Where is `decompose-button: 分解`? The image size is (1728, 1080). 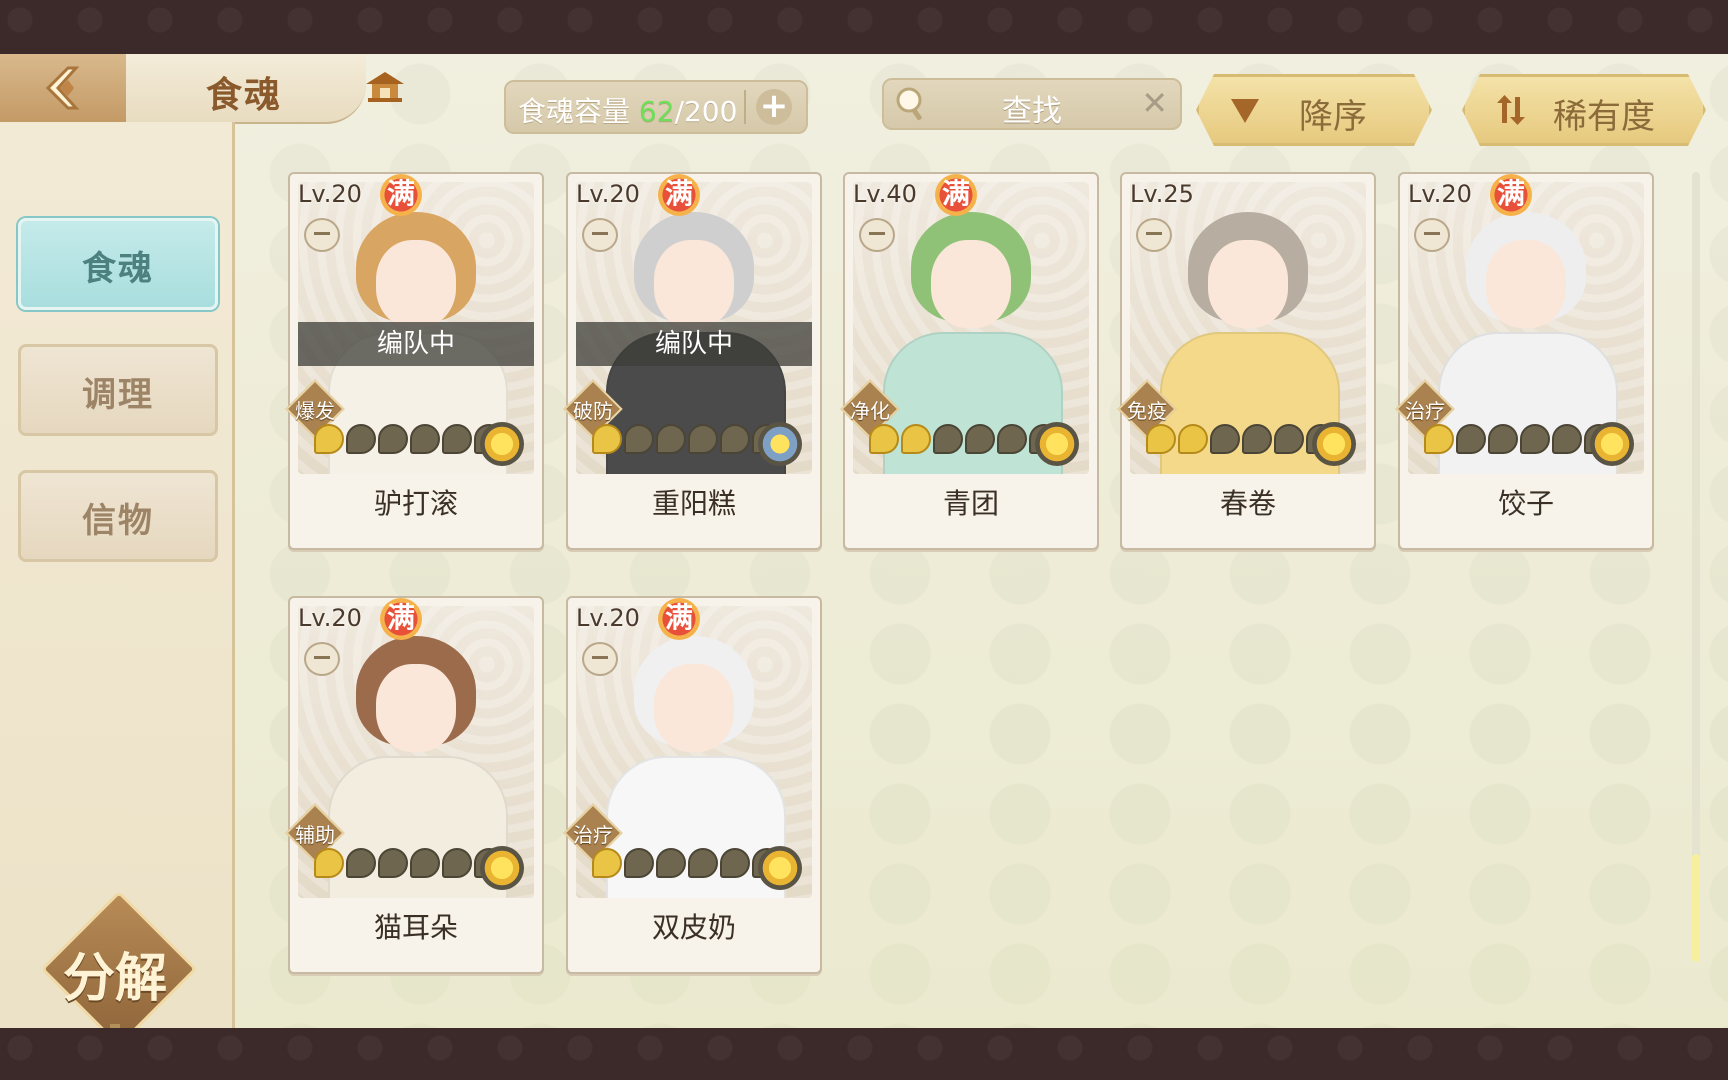 decompose-button: 分解 is located at coordinates (119, 984).